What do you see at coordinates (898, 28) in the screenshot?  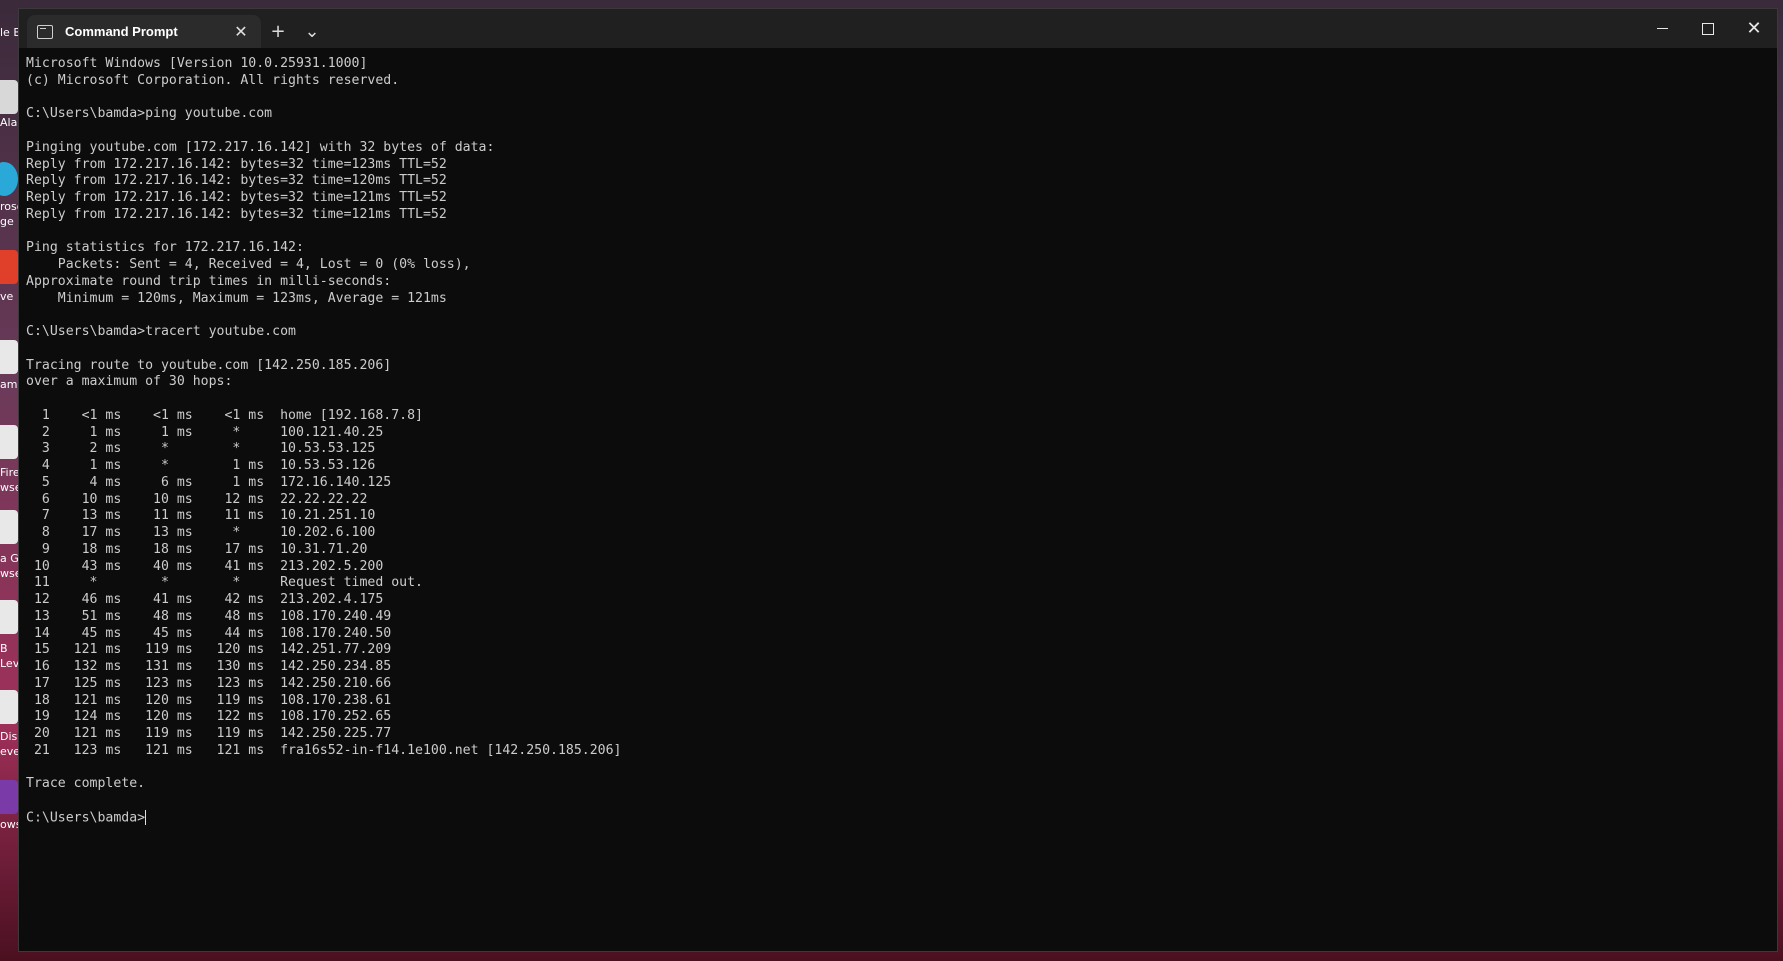 I see `title-bar: Command Prompt ✕ + ⌄ ✕` at bounding box center [898, 28].